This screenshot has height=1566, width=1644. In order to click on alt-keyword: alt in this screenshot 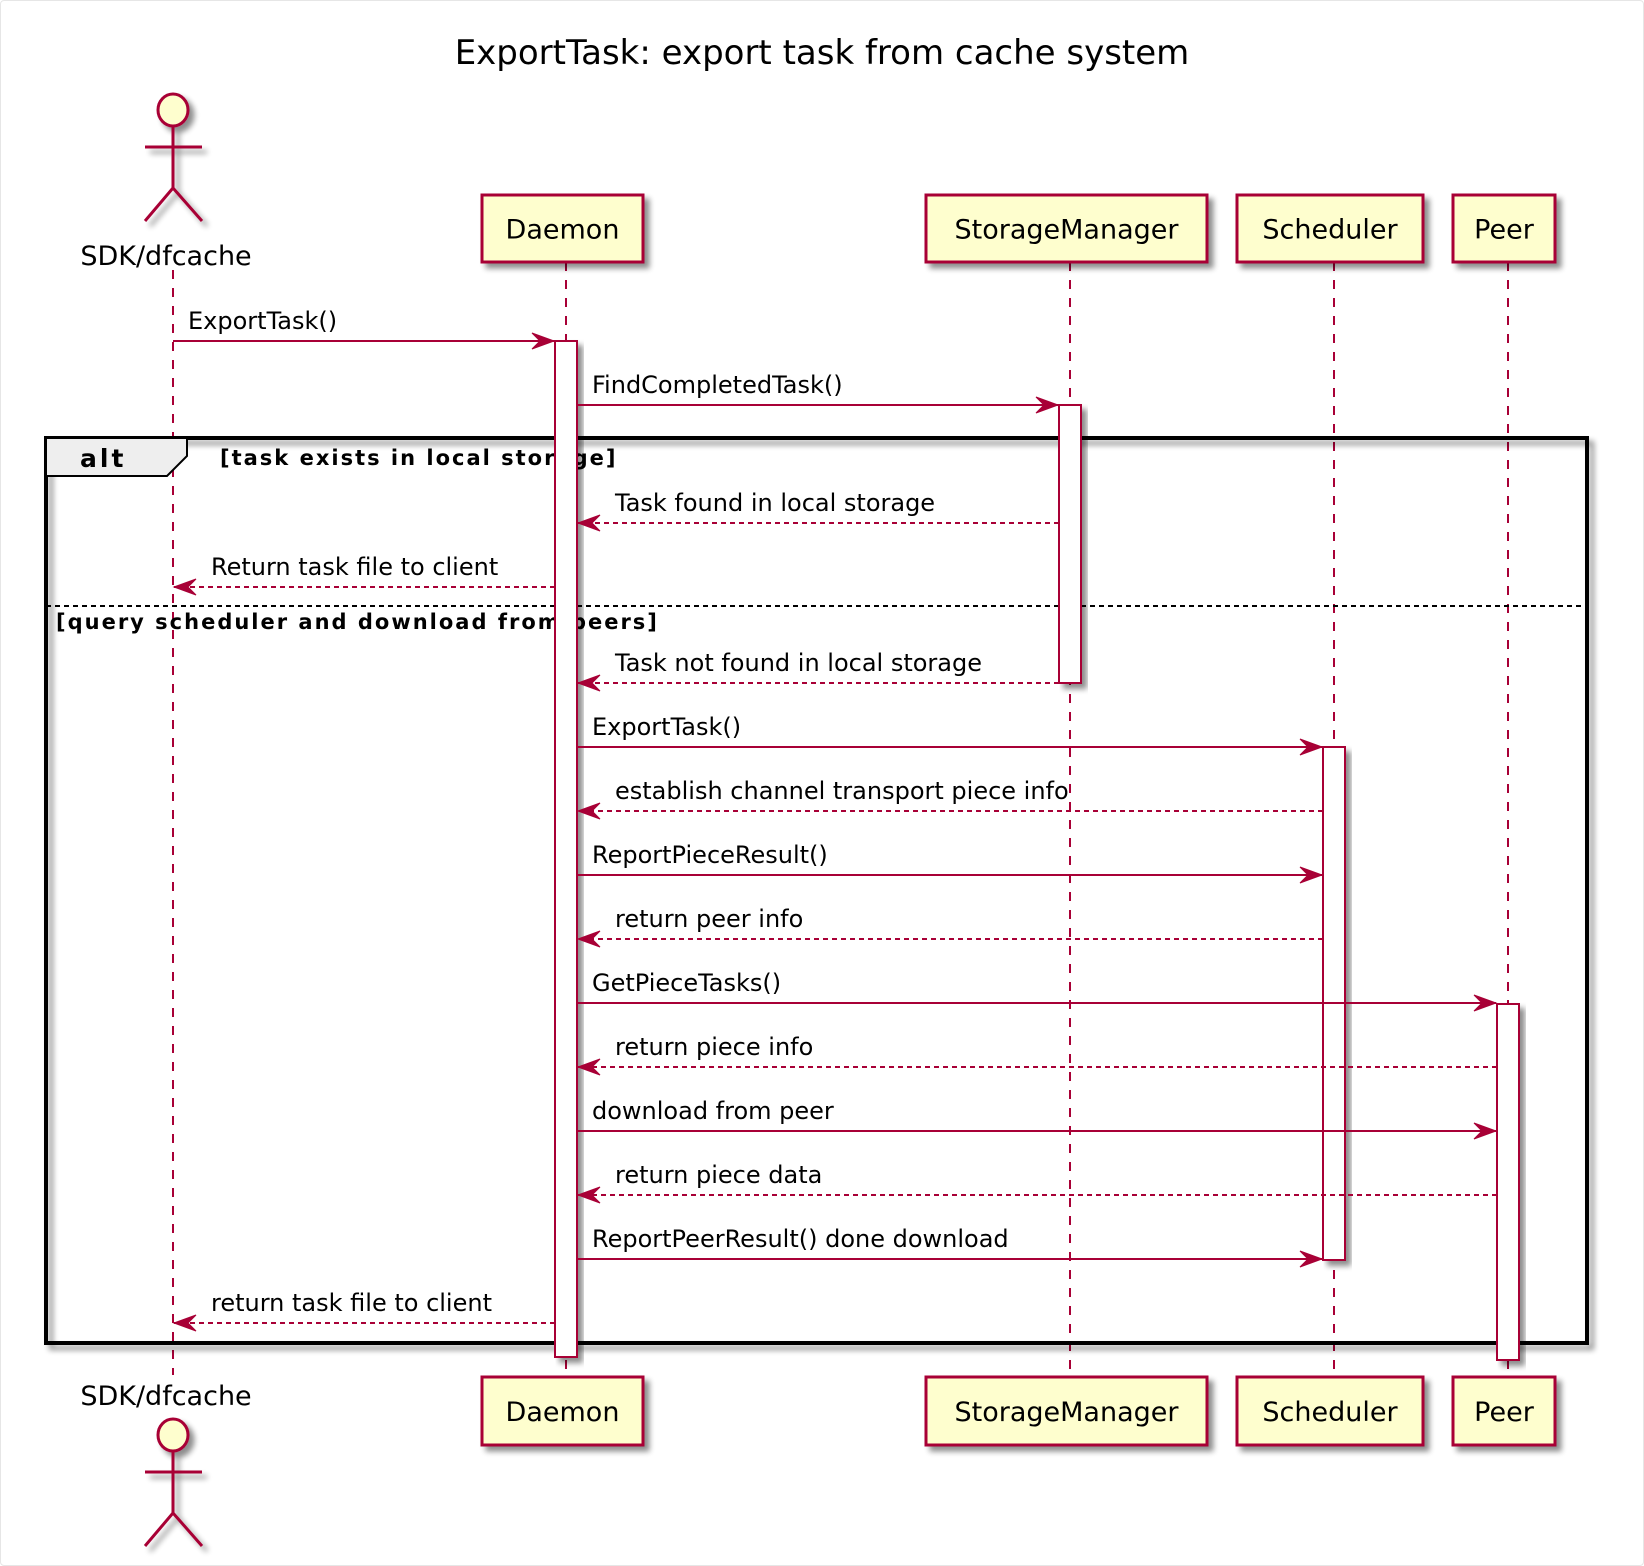, I will do `click(103, 458)`.